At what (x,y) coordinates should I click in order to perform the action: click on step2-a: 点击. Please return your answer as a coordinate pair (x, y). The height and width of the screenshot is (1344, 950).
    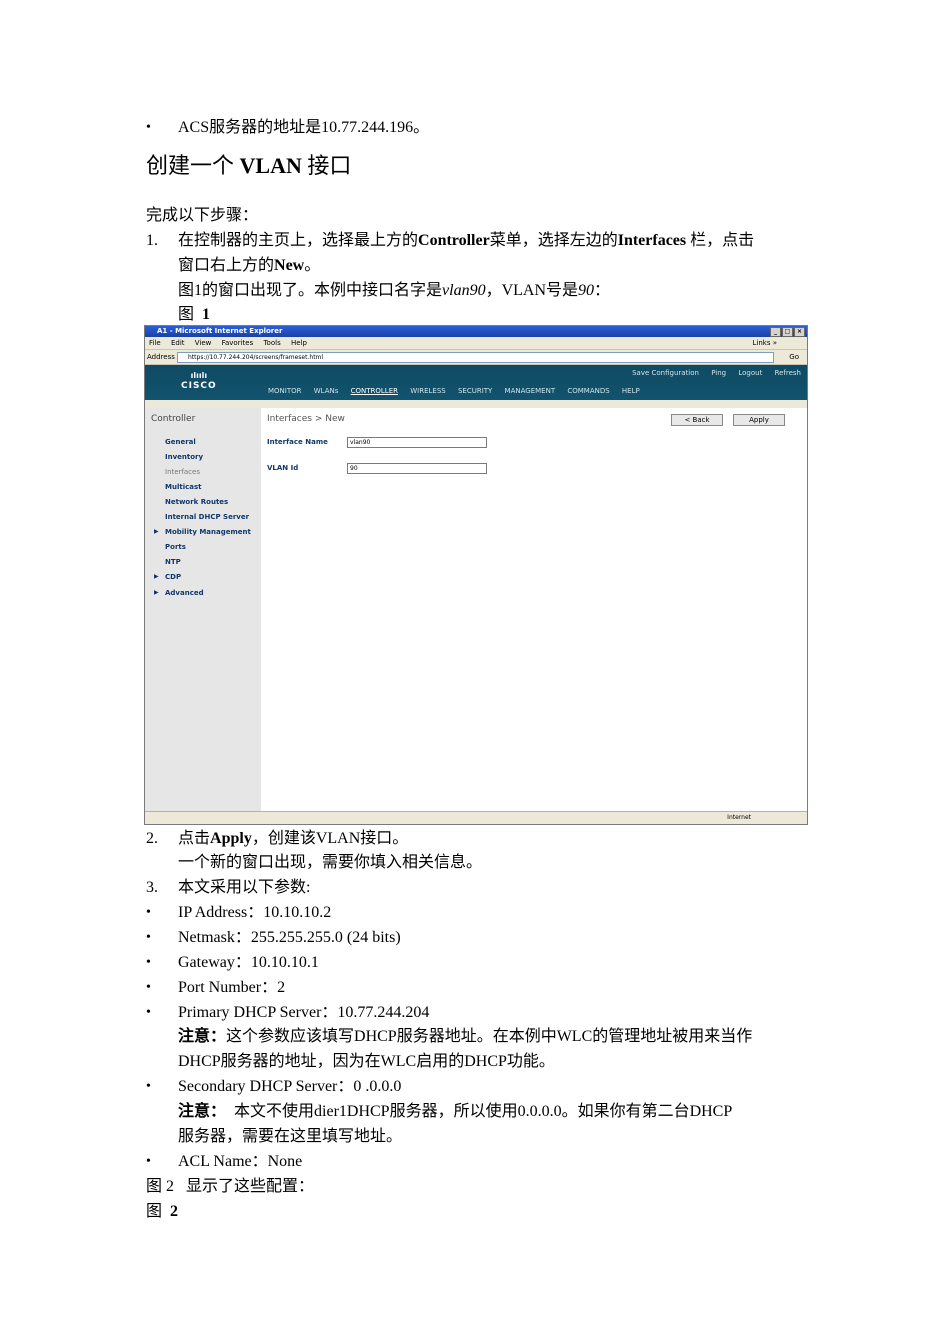
    Looking at the image, I should click on (194, 838).